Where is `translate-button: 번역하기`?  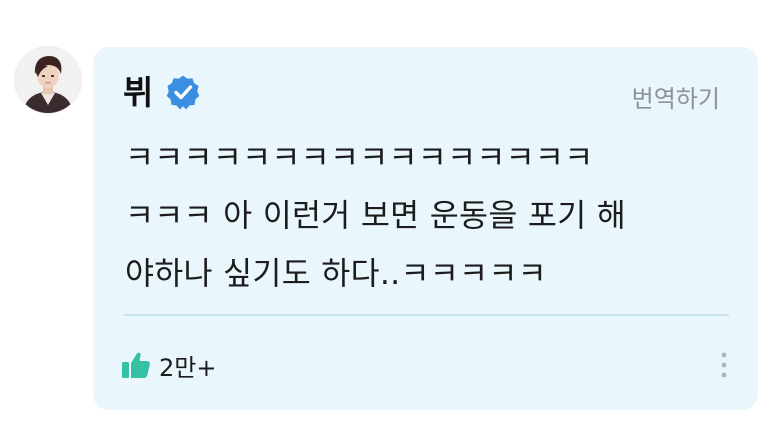
translate-button: 번역하기 is located at coordinates (676, 96).